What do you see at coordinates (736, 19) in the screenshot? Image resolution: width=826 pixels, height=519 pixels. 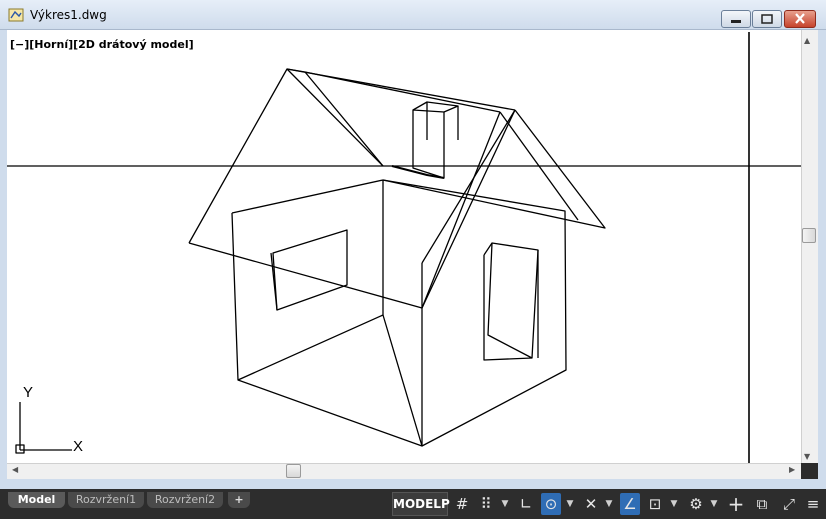 I see `minimize-button` at bounding box center [736, 19].